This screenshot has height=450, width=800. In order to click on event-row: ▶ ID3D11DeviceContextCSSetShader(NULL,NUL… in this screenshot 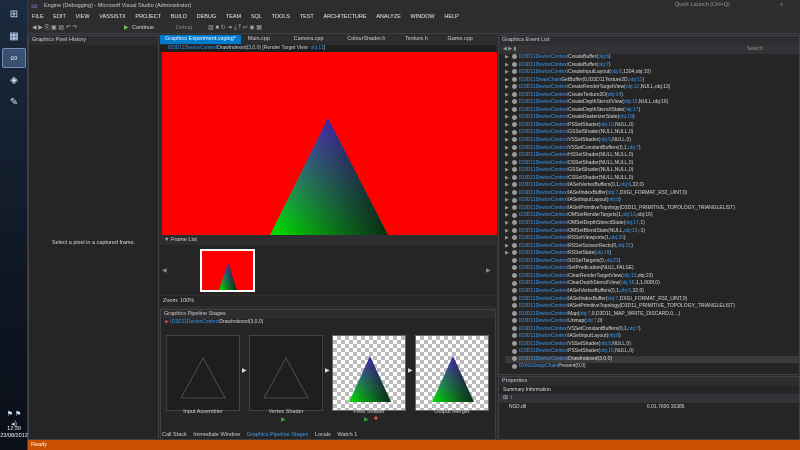, I will do `click(652, 179)`.